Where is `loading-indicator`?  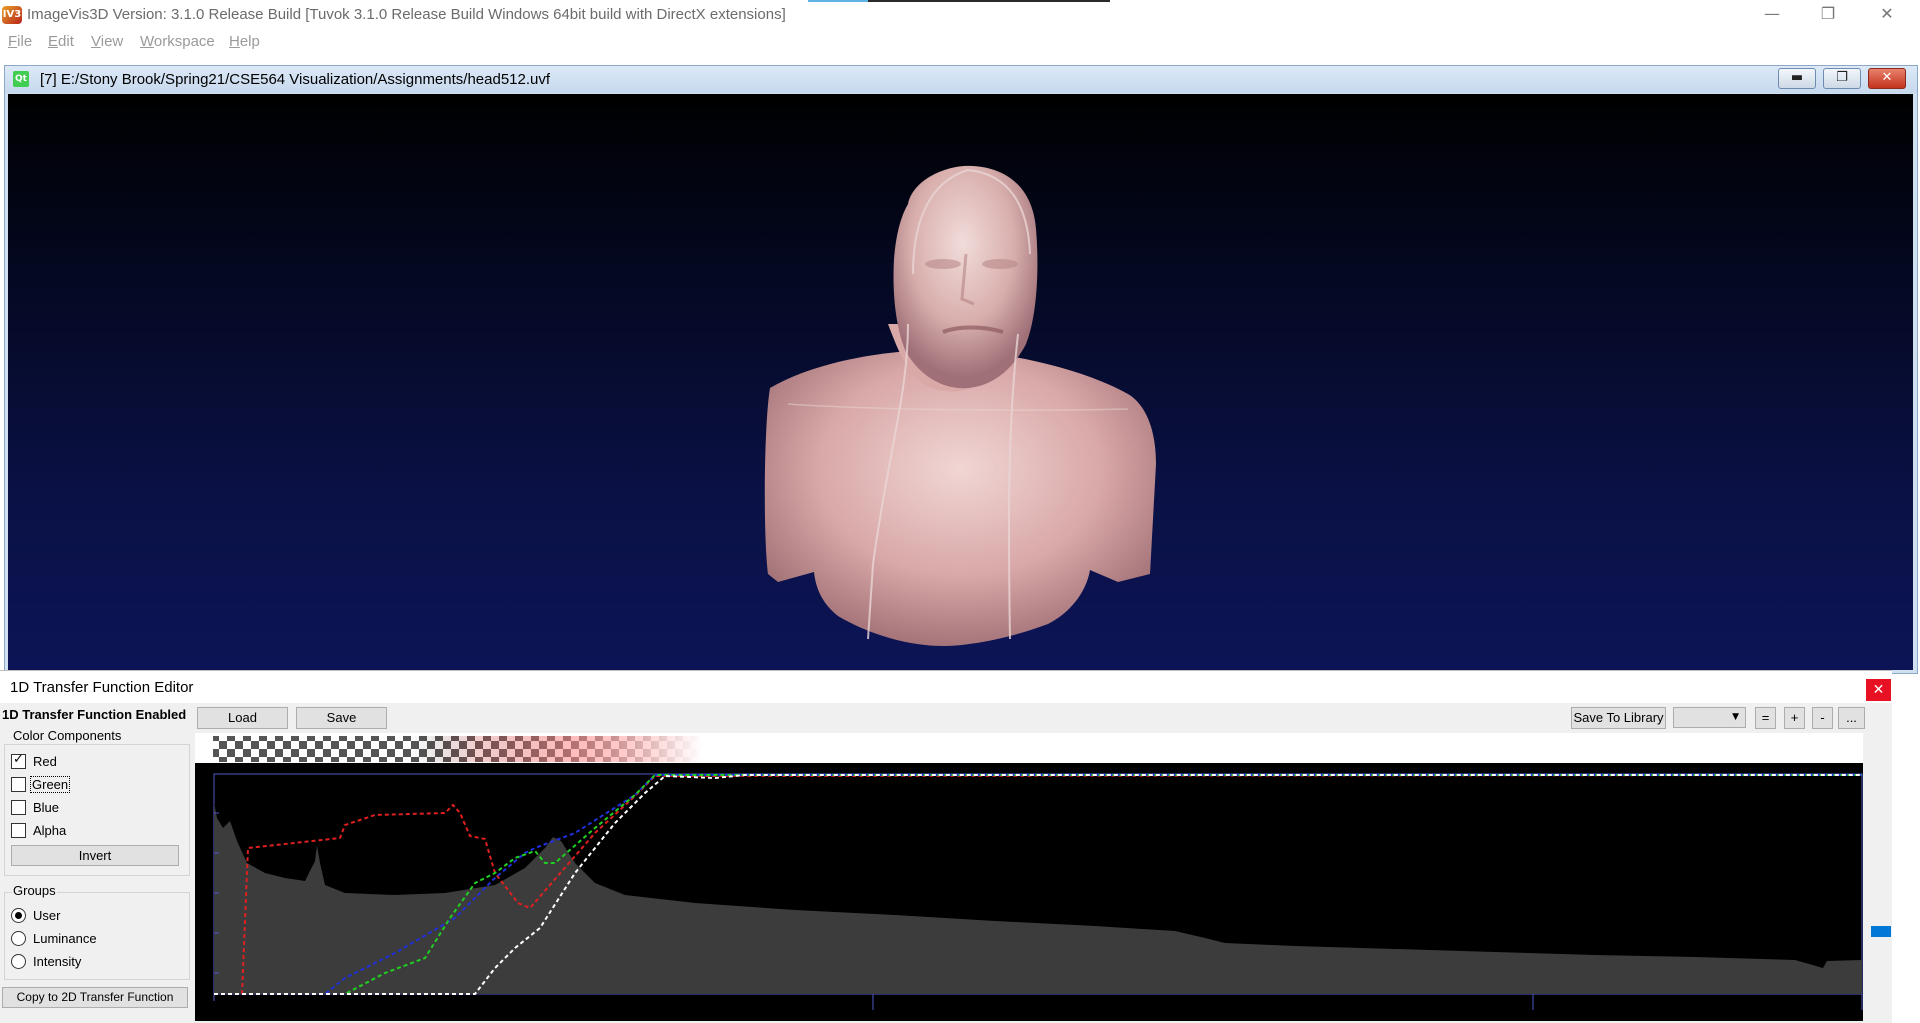 loading-indicator is located at coordinates (959, 1).